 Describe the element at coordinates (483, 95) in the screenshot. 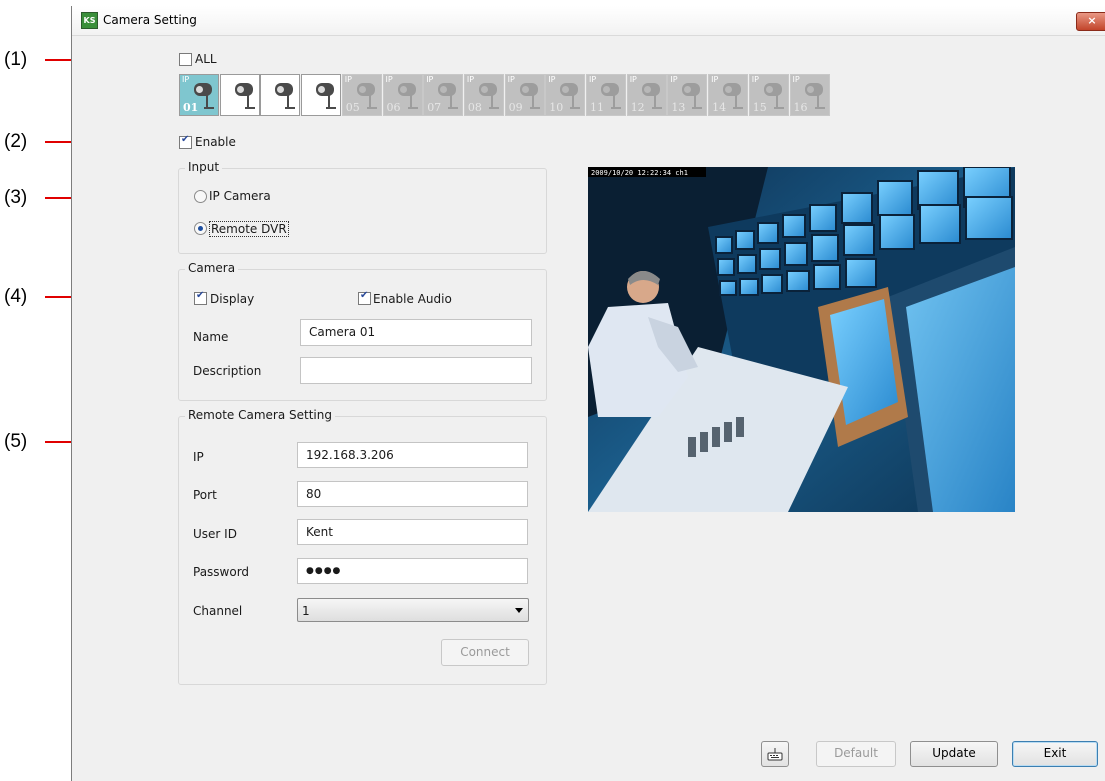

I see `camera-tile-08: IP 08` at that location.